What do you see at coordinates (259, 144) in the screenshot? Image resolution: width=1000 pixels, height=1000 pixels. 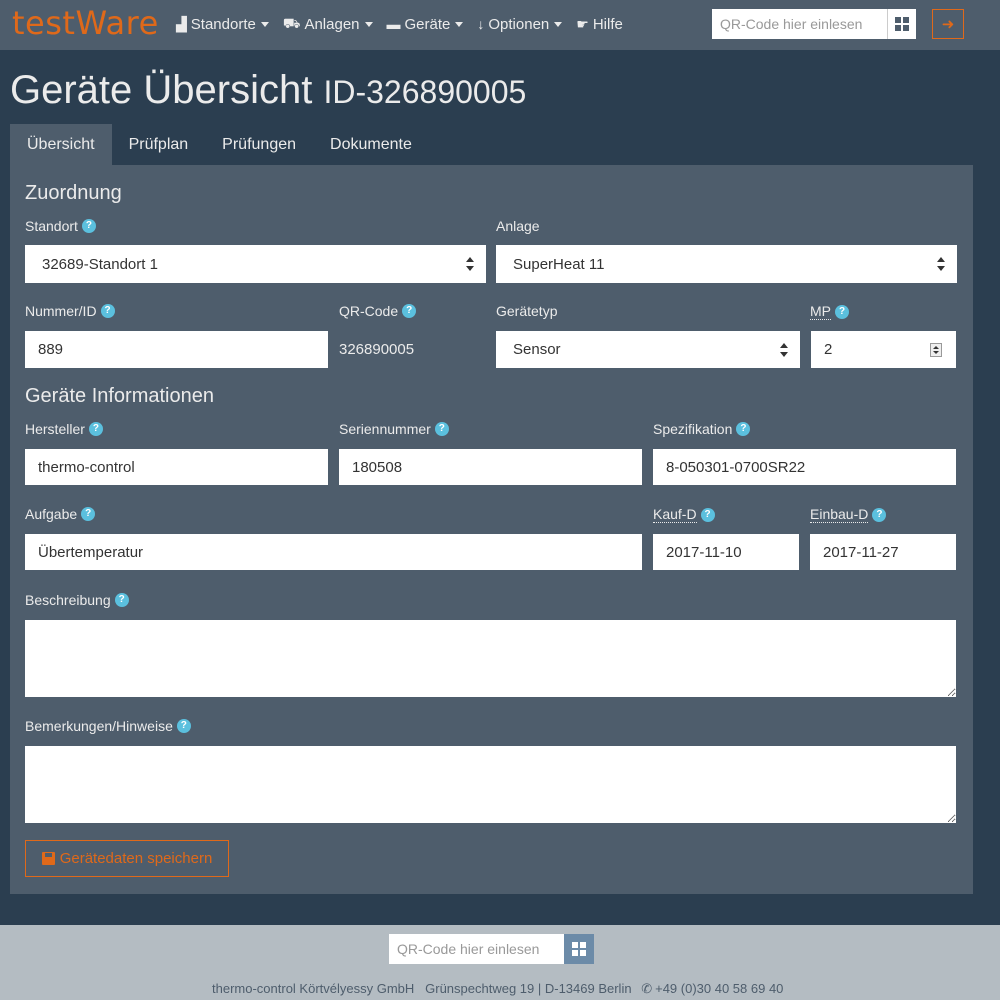 I see `tab-pruefungen: Prüfungen` at bounding box center [259, 144].